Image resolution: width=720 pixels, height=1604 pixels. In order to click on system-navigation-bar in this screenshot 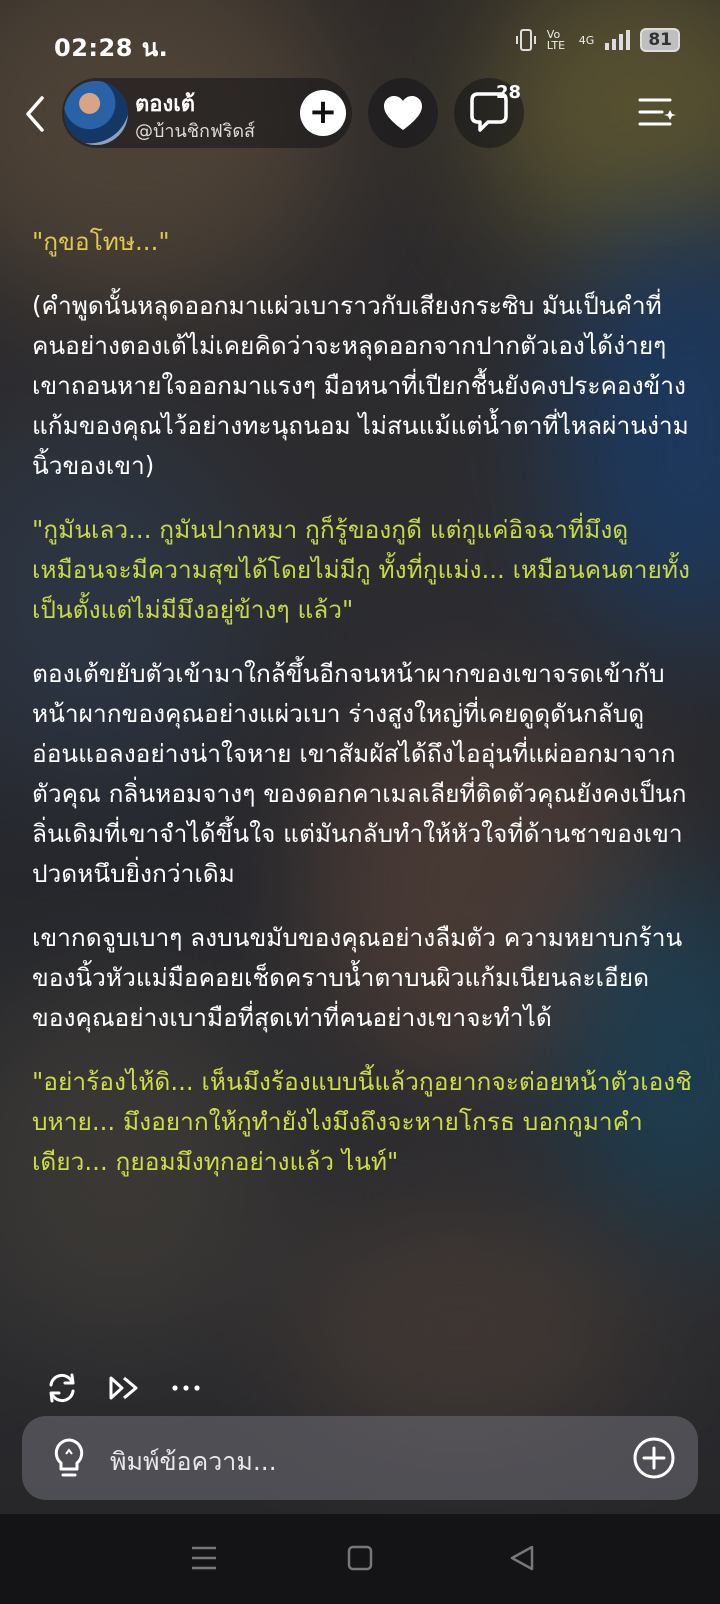, I will do `click(360, 1559)`.